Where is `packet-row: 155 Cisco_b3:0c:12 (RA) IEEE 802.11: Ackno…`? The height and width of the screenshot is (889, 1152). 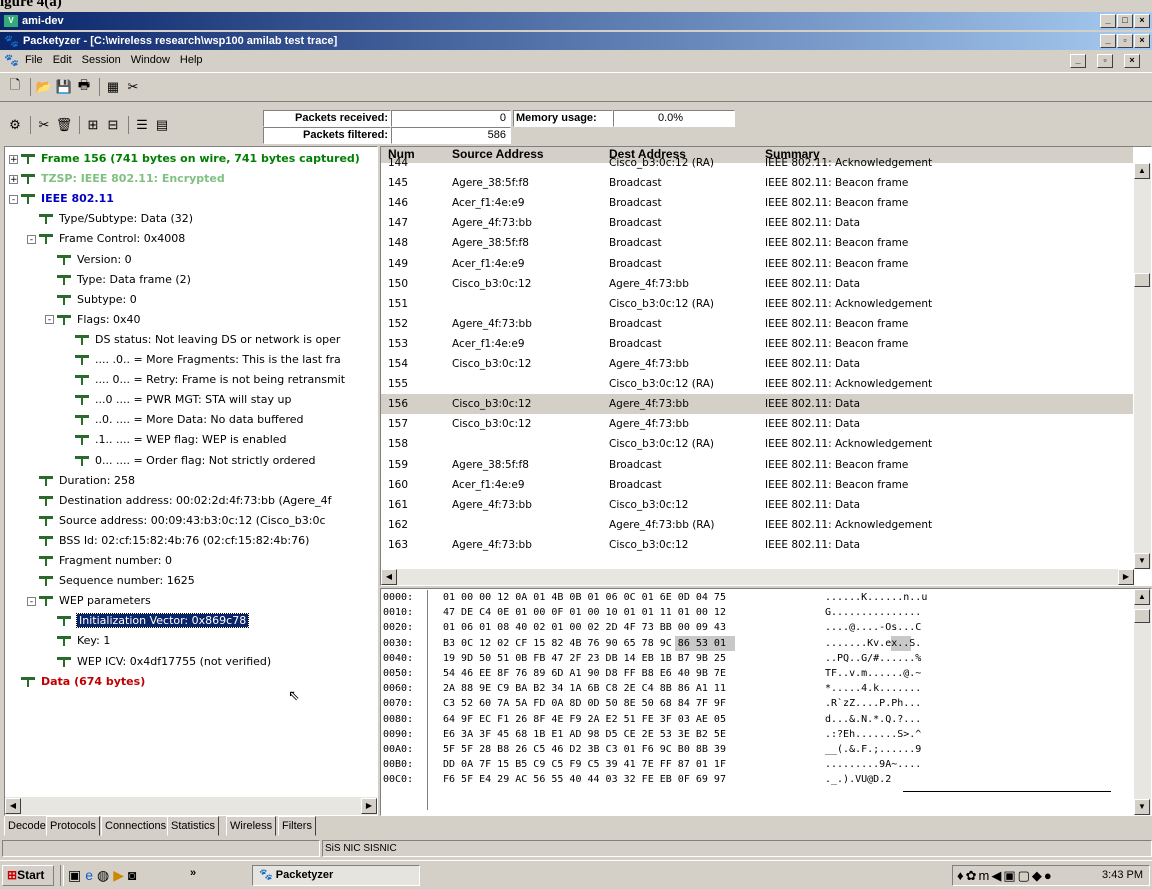 packet-row: 155 Cisco_b3:0c:12 (RA) IEEE 802.11: Ackno… is located at coordinates (757, 384).